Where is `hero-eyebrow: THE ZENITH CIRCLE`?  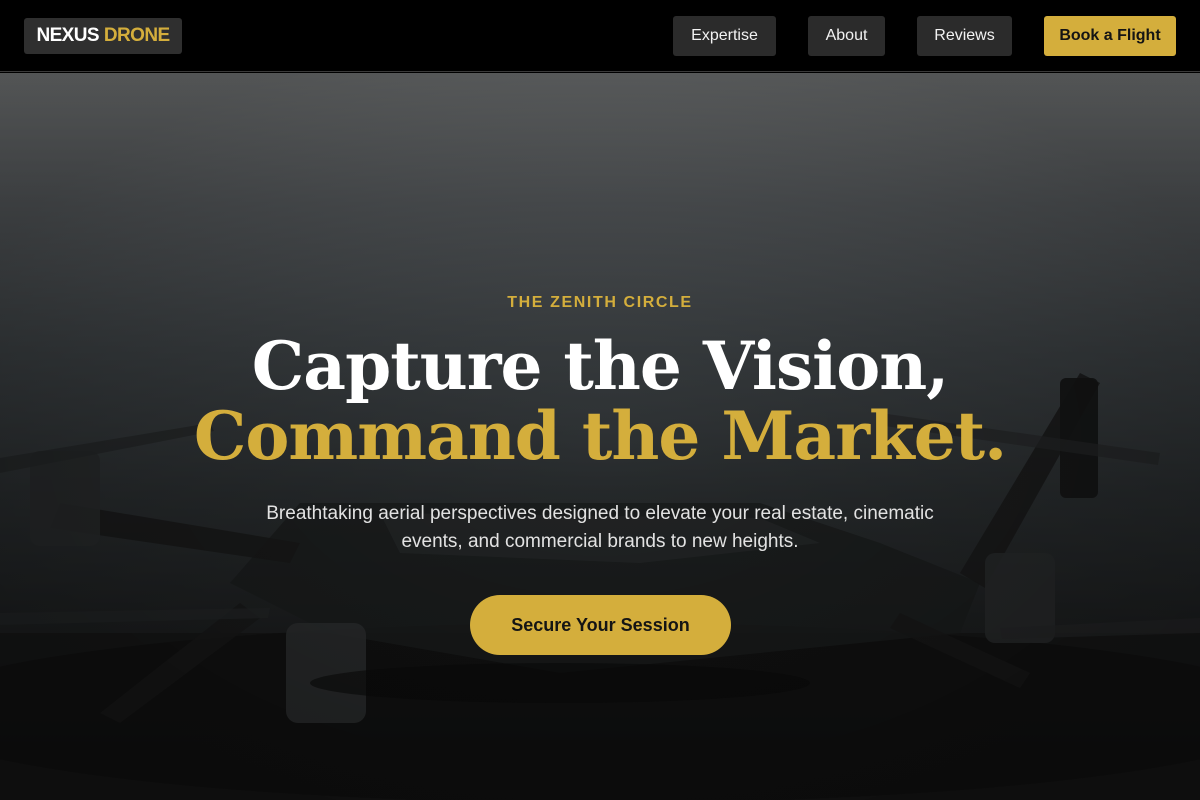 hero-eyebrow: THE ZENITH CIRCLE is located at coordinates (600, 302).